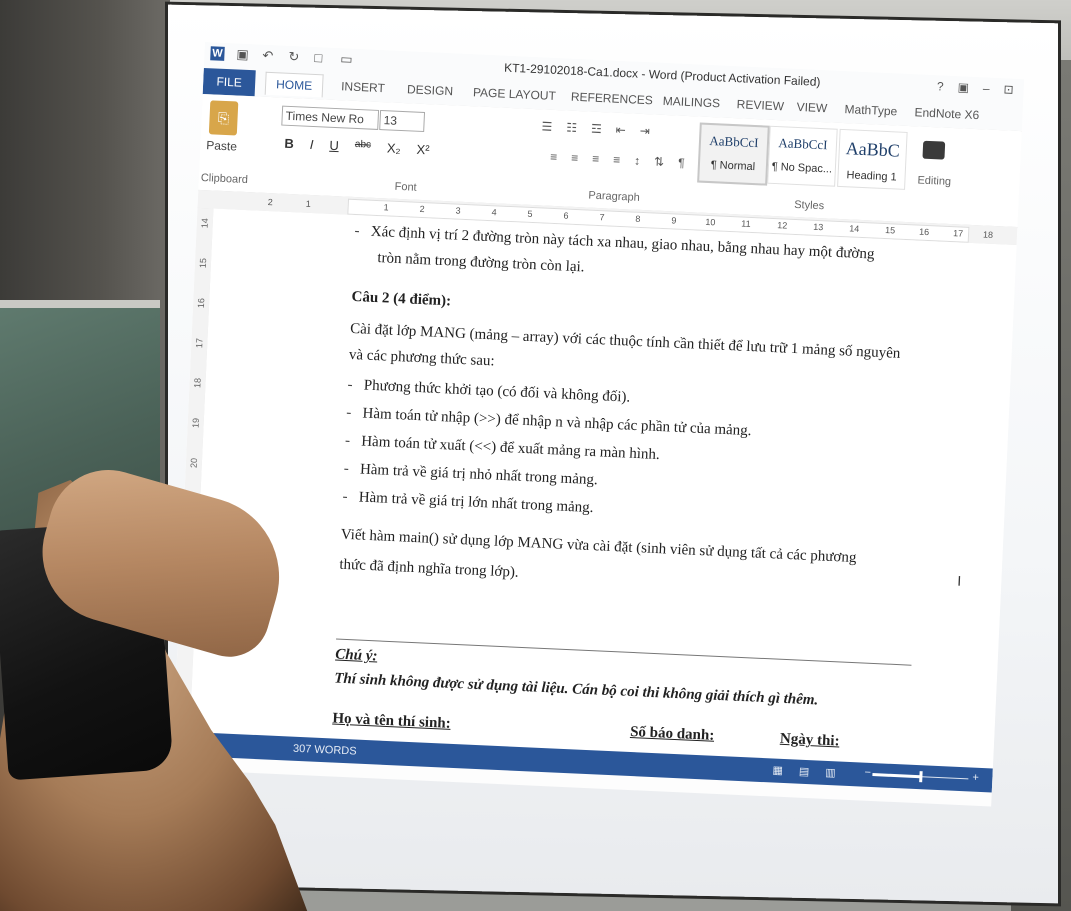 The height and width of the screenshot is (911, 1071). What do you see at coordinates (975, 778) in the screenshot?
I see `zoom-in-icon: +` at bounding box center [975, 778].